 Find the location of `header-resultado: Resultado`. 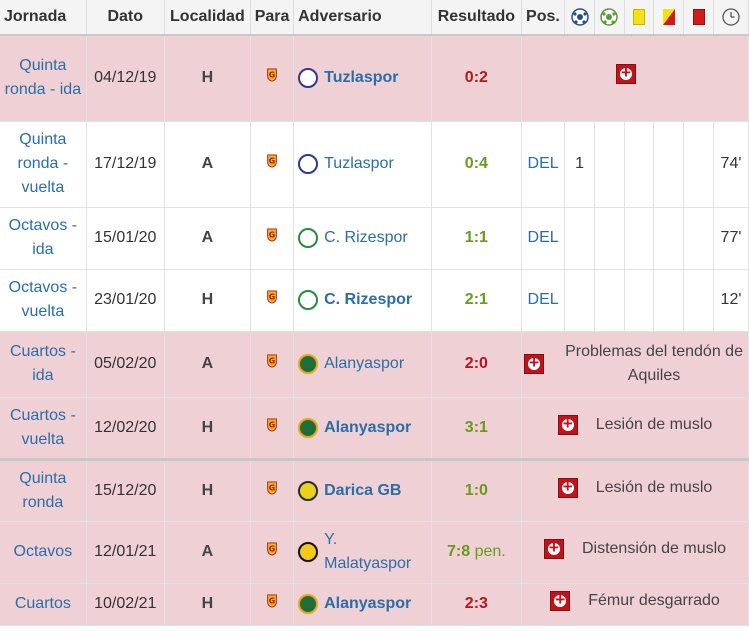

header-resultado: Resultado is located at coordinates (477, 18).